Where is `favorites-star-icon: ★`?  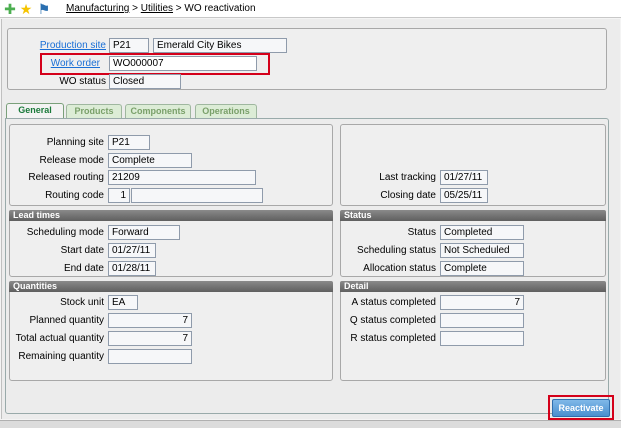 favorites-star-icon: ★ is located at coordinates (26, 9).